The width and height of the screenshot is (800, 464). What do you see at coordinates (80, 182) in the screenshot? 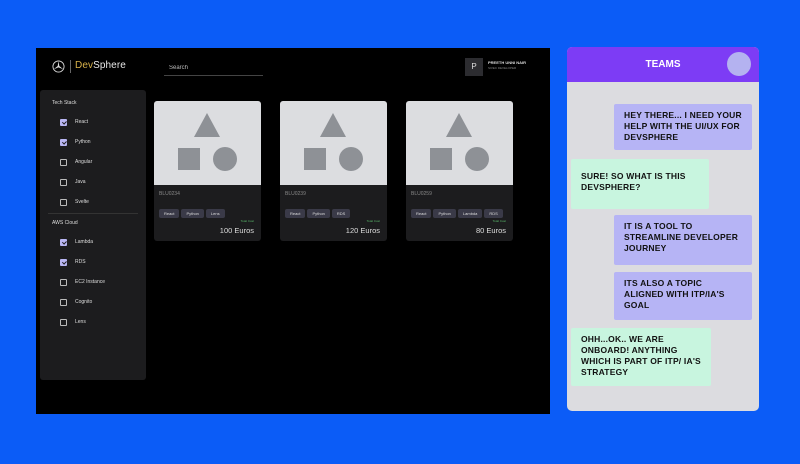
I see `filter-label: Java` at bounding box center [80, 182].